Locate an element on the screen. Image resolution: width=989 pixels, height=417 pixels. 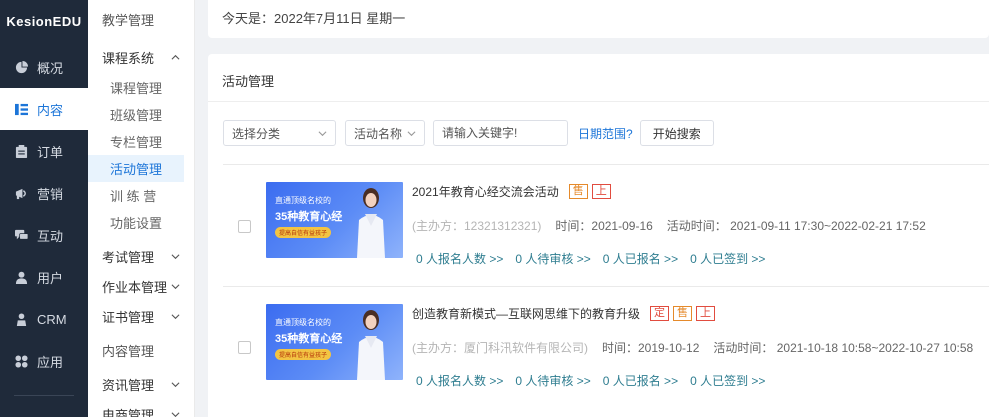
nav-item-content: 内容 is located at coordinates (44, 109).